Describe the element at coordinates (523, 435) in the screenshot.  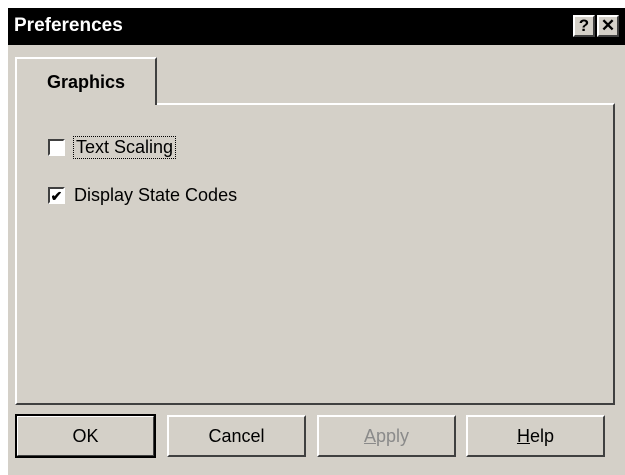
I see `help-mnemonic: H` at that location.